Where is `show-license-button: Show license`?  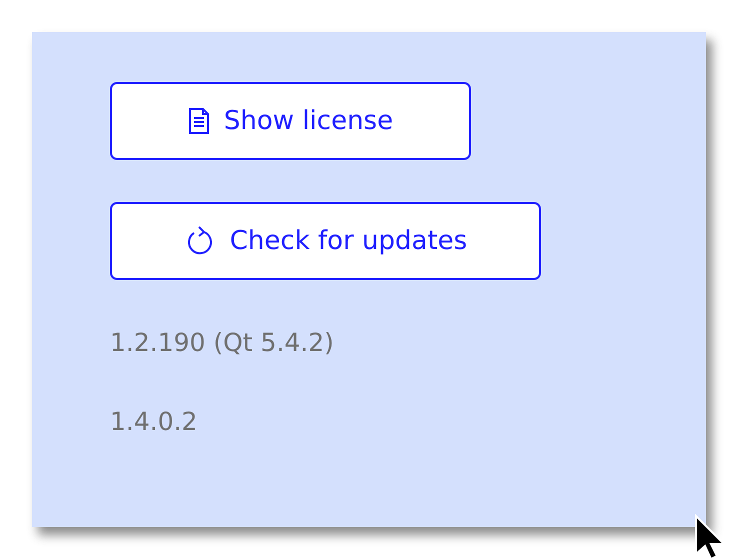
show-license-button: Show license is located at coordinates (290, 121).